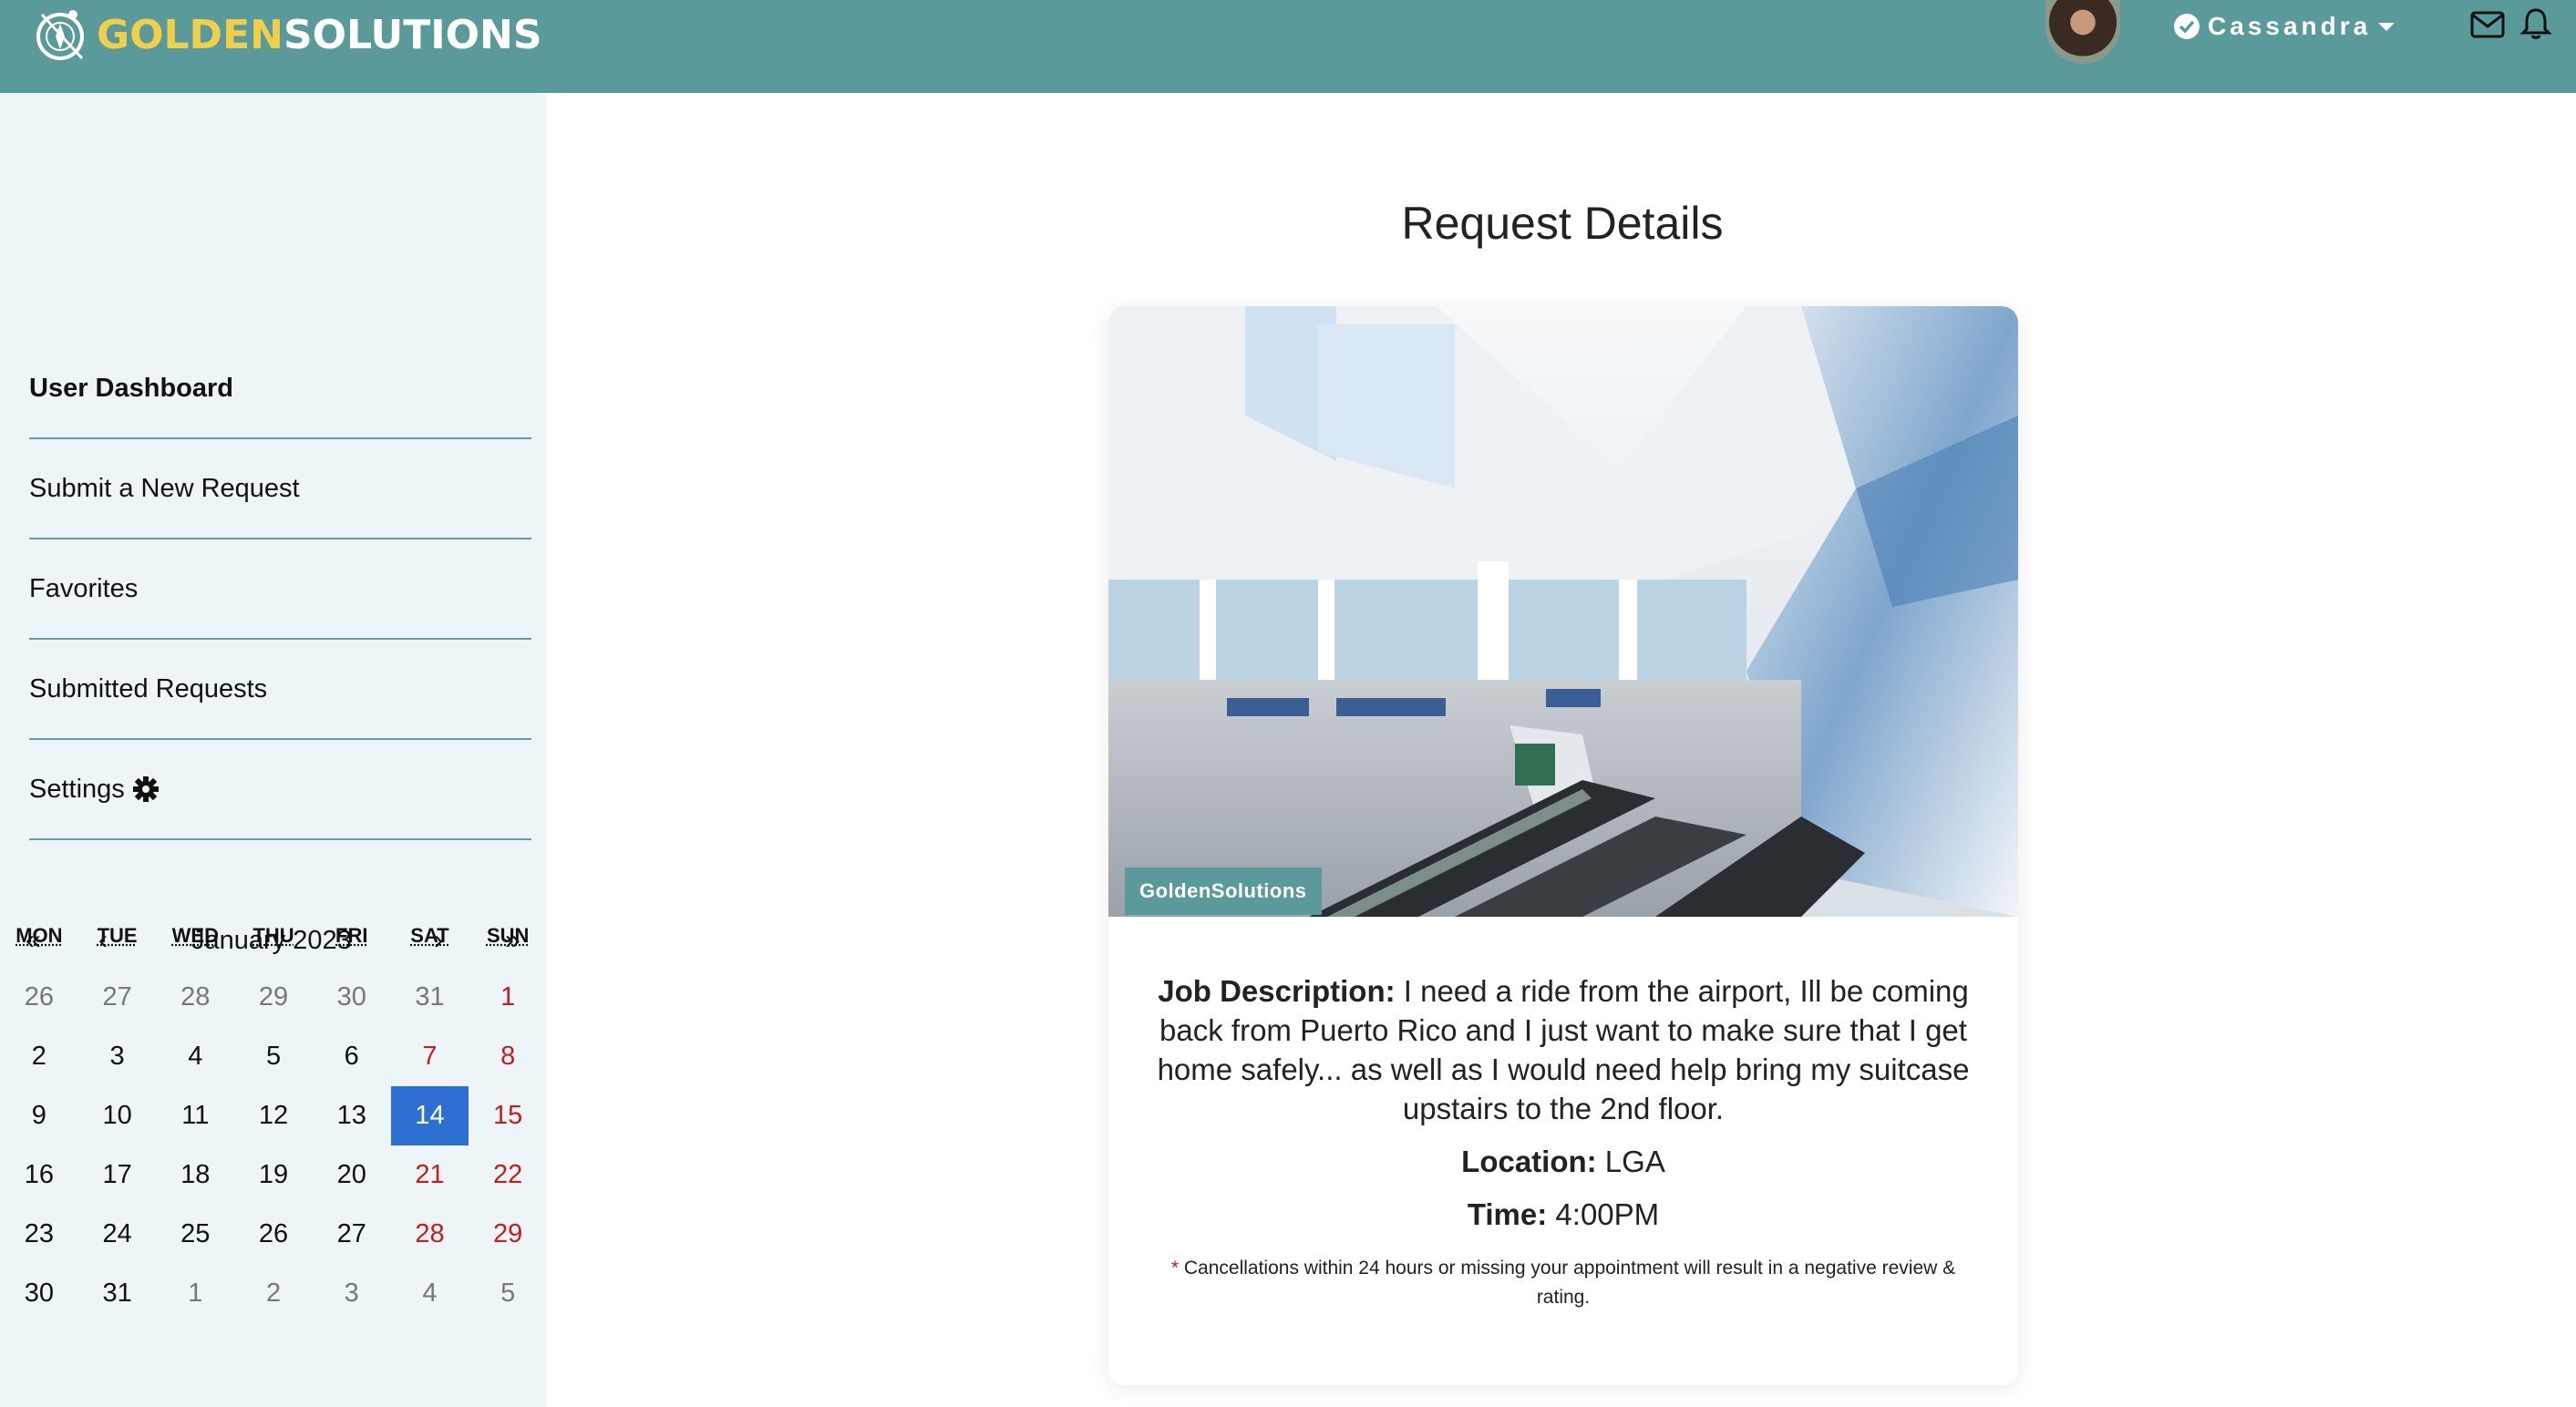 This screenshot has width=2576, height=1407. I want to click on sidebar-item-label: User Dashboard, so click(131, 388).